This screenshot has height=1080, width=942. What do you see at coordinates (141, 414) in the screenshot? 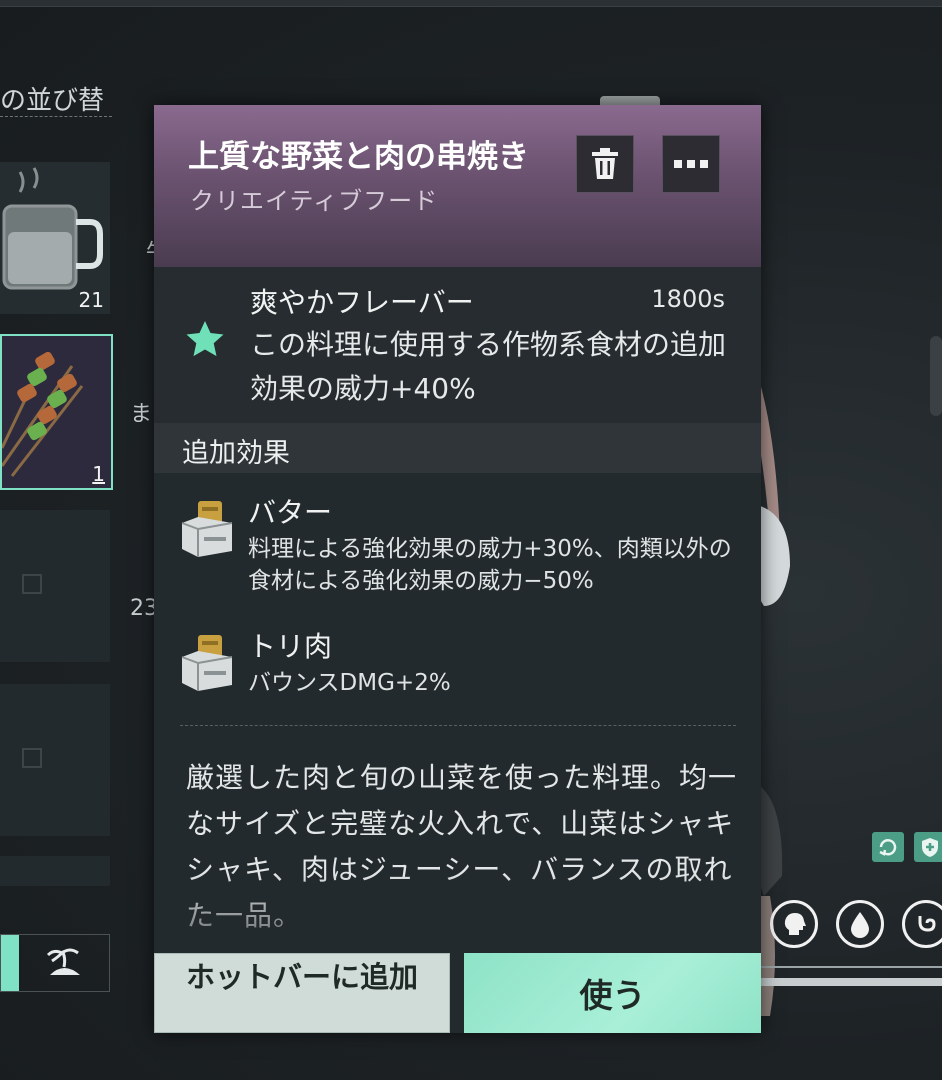
I see `side-text: ま` at bounding box center [141, 414].